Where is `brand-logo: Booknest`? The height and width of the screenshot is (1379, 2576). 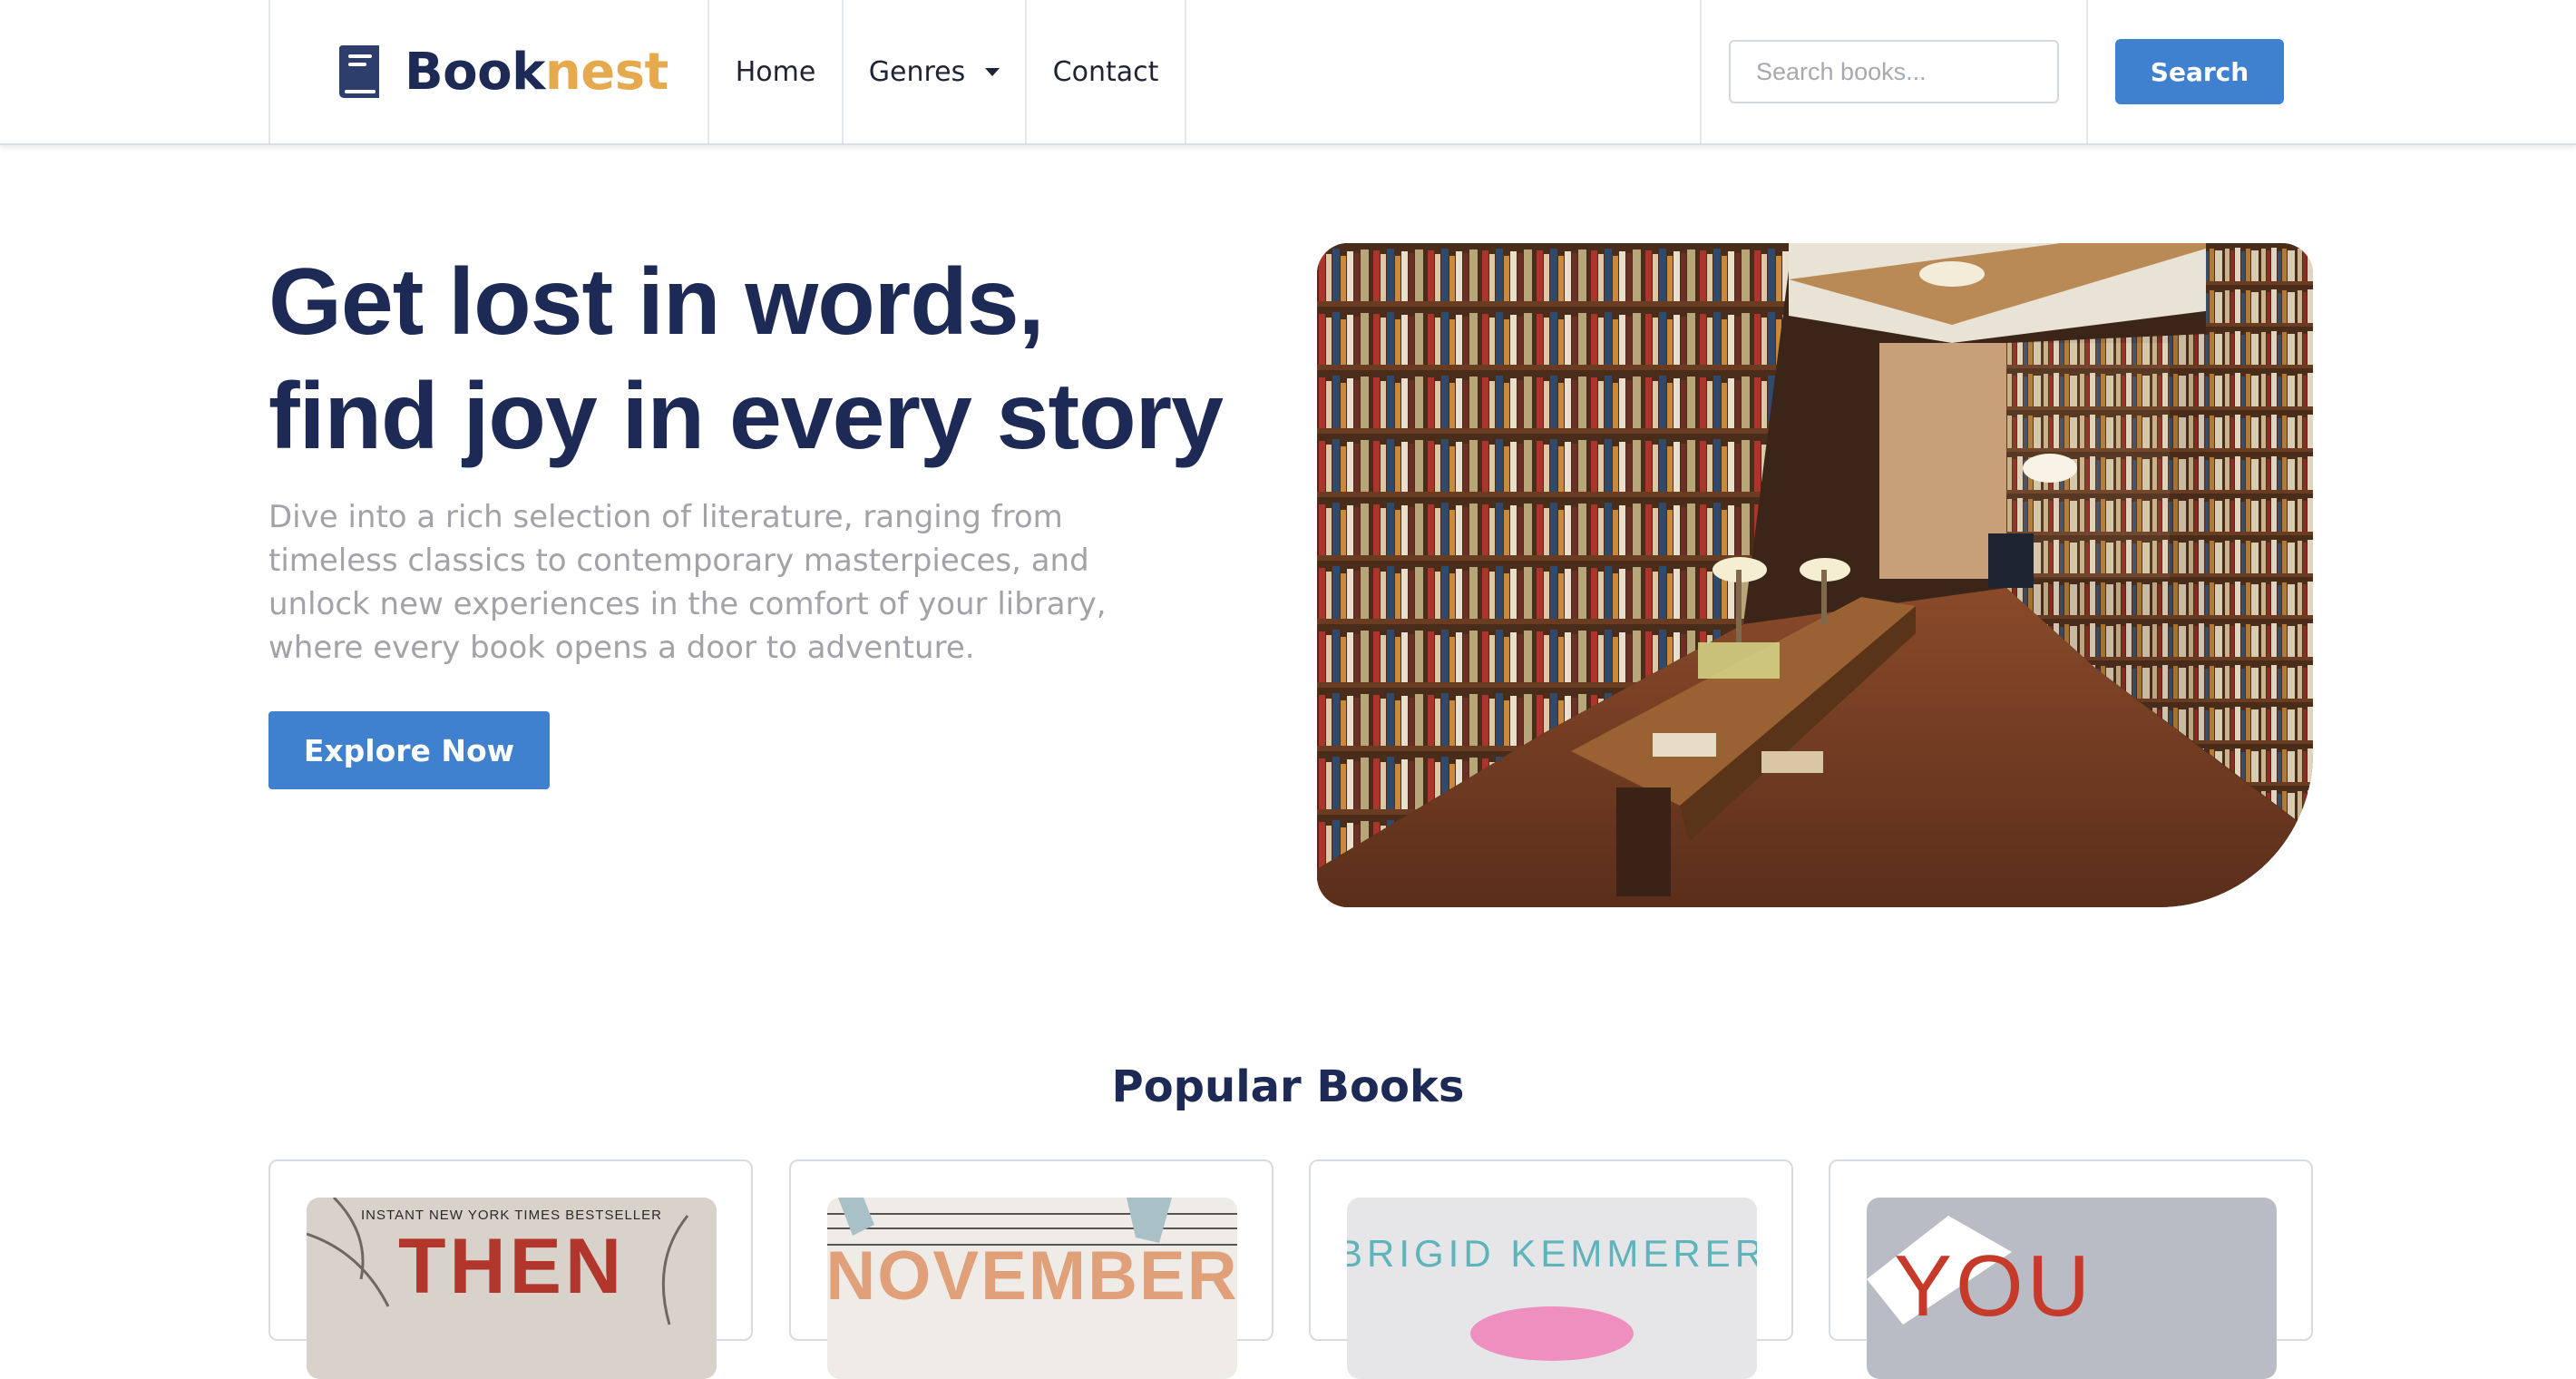 brand-logo: Booknest is located at coordinates (487, 71).